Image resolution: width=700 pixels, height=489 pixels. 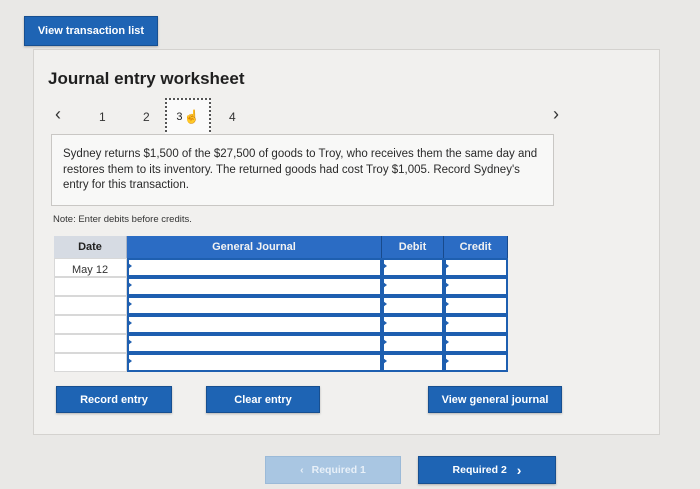 I want to click on step-4-tab: 4, so click(x=232, y=117).